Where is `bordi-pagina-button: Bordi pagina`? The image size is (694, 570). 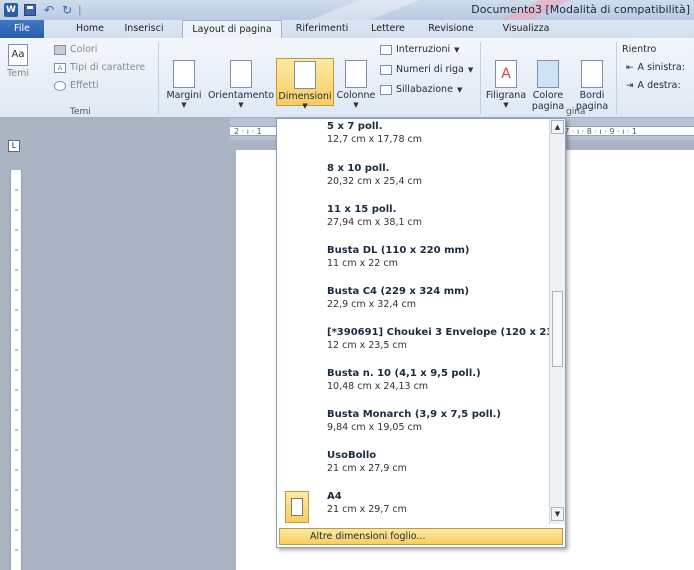 bordi-pagina-button: Bordi pagina is located at coordinates (592, 86).